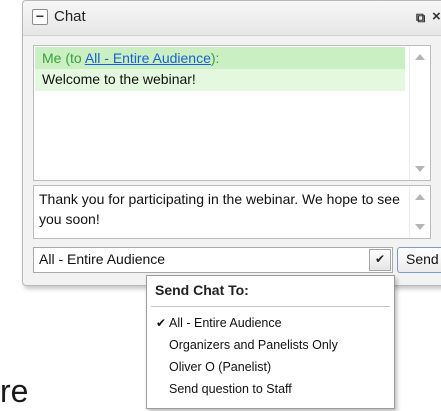  What do you see at coordinates (419, 212) in the screenshot?
I see `input-scrollbar` at bounding box center [419, 212].